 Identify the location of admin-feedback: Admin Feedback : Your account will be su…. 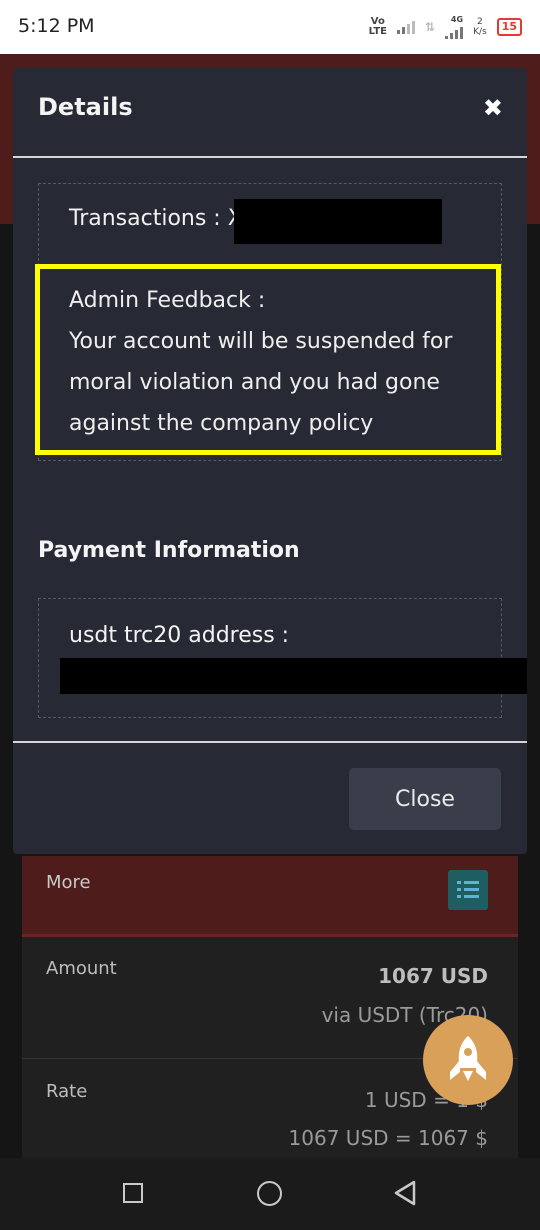
(279, 362).